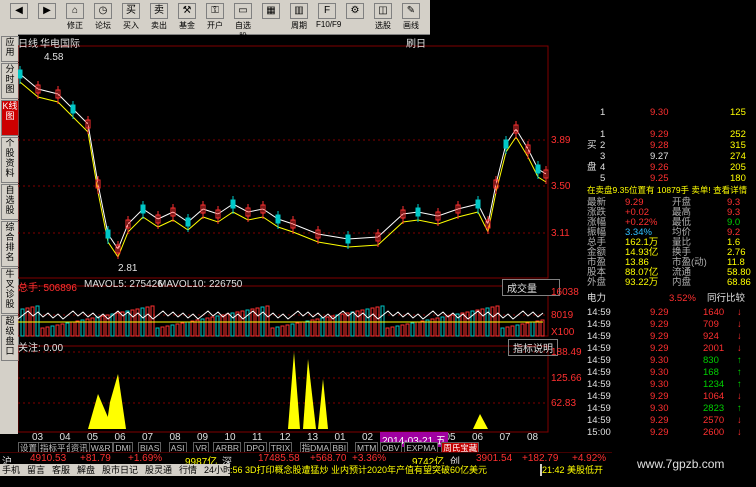 Image resolution: width=756 pixels, height=487 pixels. I want to click on toolbar-button-f10: F F10/F9, so click(328, 16).